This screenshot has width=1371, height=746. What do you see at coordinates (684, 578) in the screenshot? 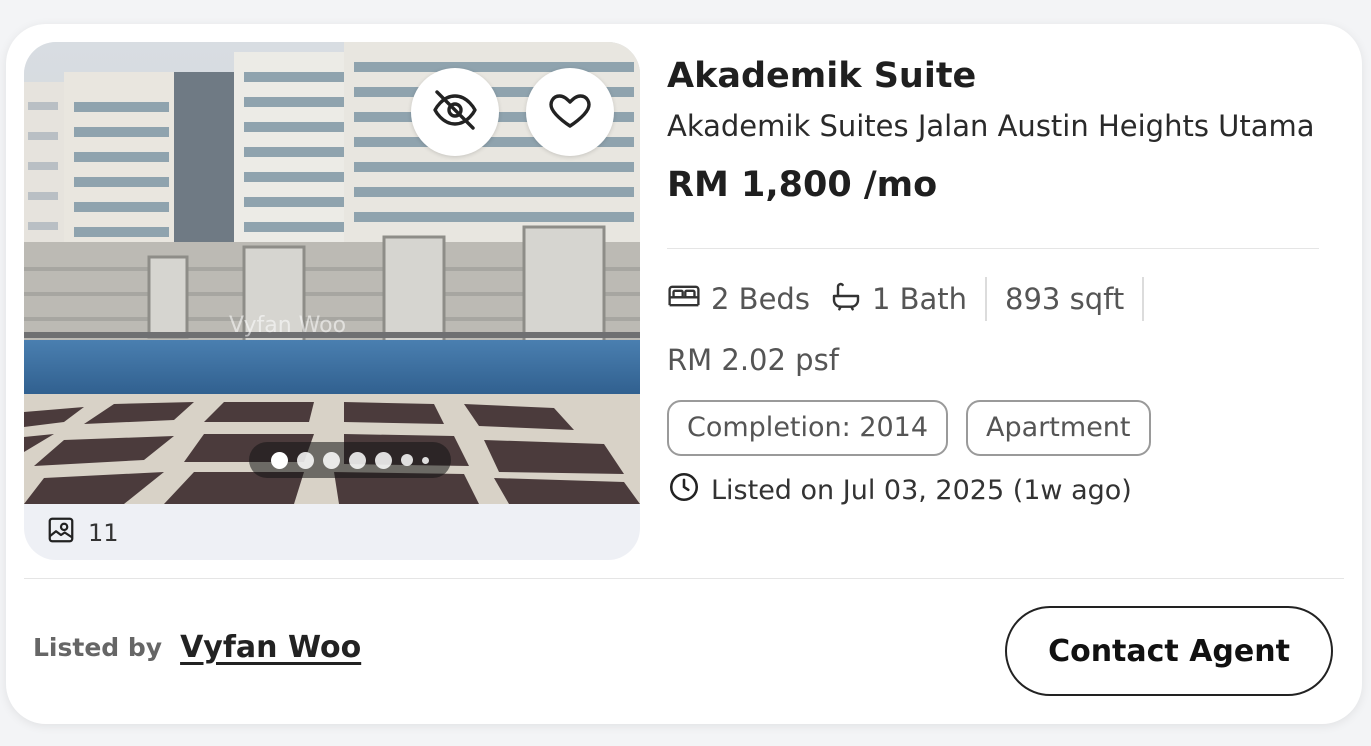
I see `footer-divider` at bounding box center [684, 578].